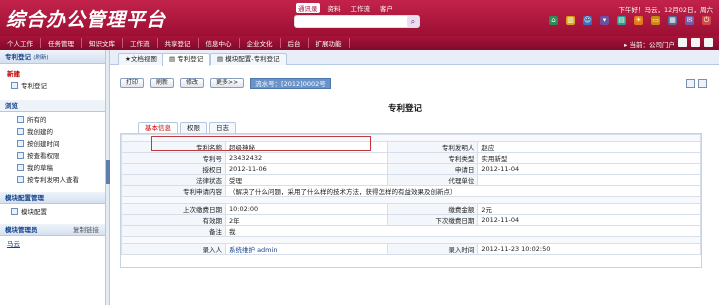 This screenshot has width=719, height=305. I want to click on nav-personal-work: 个人工作, so click(20, 43).